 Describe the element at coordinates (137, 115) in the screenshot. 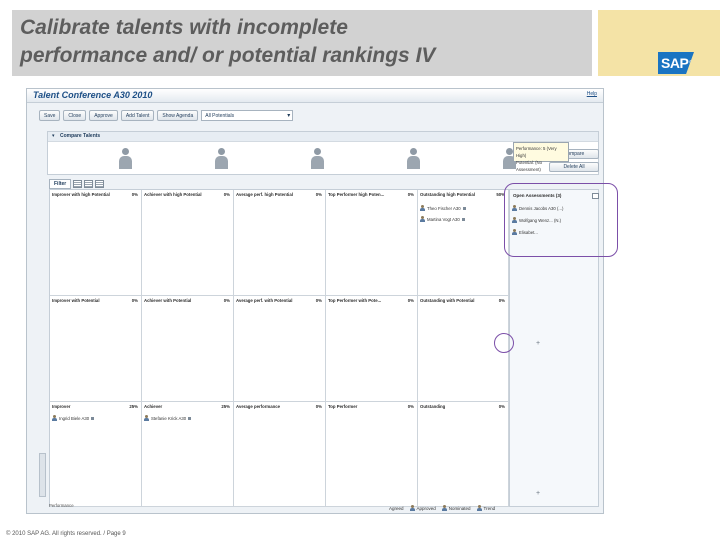

I see `add-talent-button: Add Talent` at that location.